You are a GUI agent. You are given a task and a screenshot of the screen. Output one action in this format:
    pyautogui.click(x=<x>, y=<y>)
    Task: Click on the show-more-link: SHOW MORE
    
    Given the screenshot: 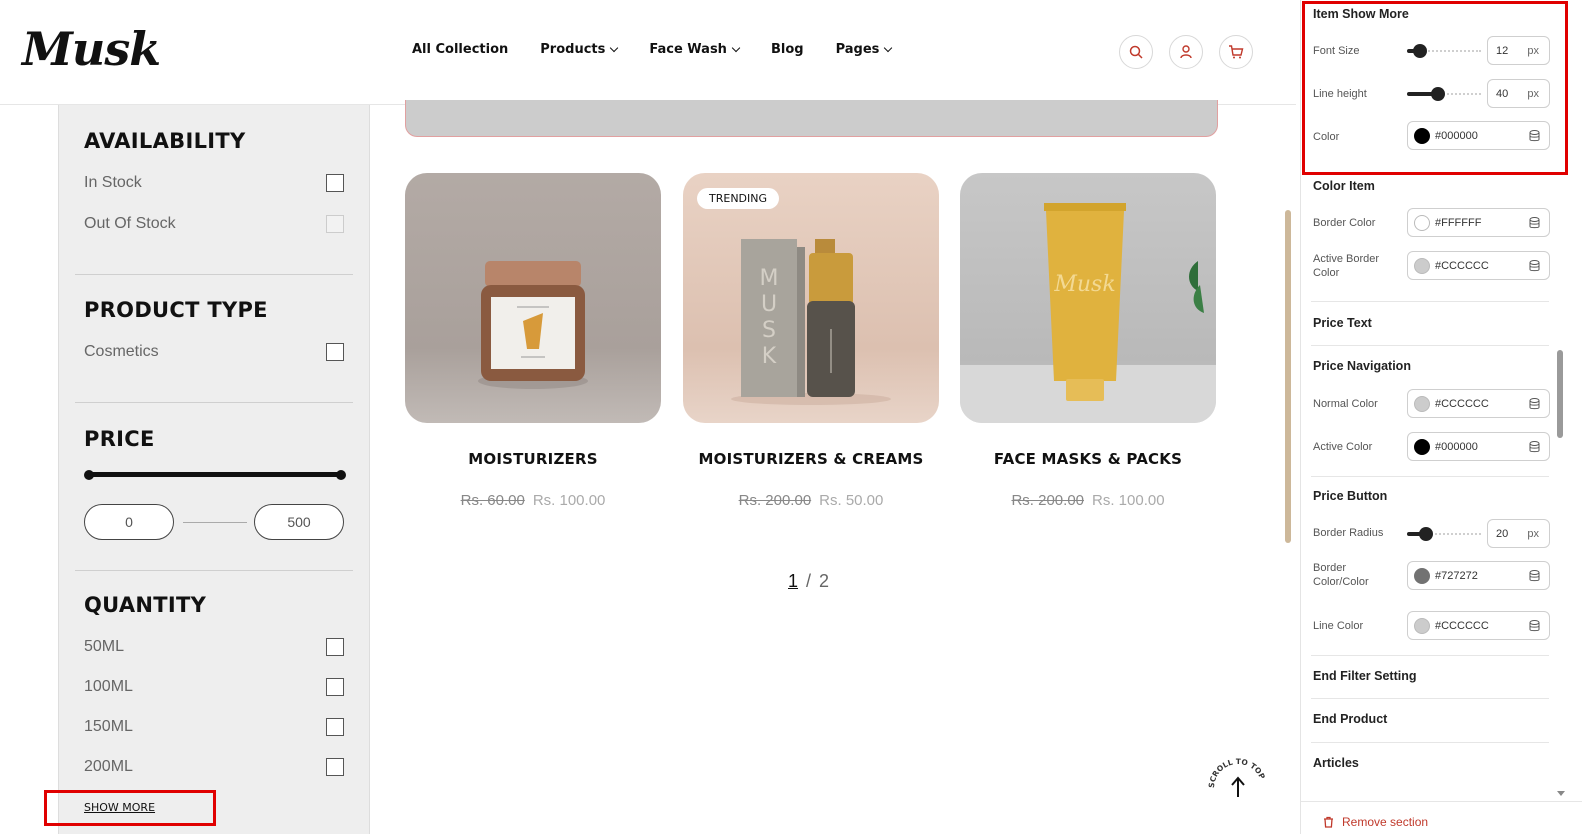 What is the action you would take?
    pyautogui.click(x=119, y=807)
    